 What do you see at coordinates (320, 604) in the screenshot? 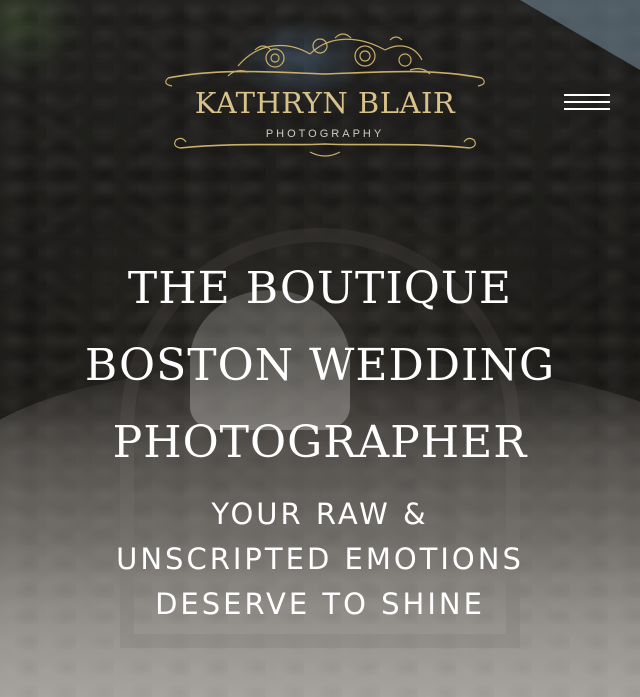
I see `subhead-line: DESERVE TO SHINE` at bounding box center [320, 604].